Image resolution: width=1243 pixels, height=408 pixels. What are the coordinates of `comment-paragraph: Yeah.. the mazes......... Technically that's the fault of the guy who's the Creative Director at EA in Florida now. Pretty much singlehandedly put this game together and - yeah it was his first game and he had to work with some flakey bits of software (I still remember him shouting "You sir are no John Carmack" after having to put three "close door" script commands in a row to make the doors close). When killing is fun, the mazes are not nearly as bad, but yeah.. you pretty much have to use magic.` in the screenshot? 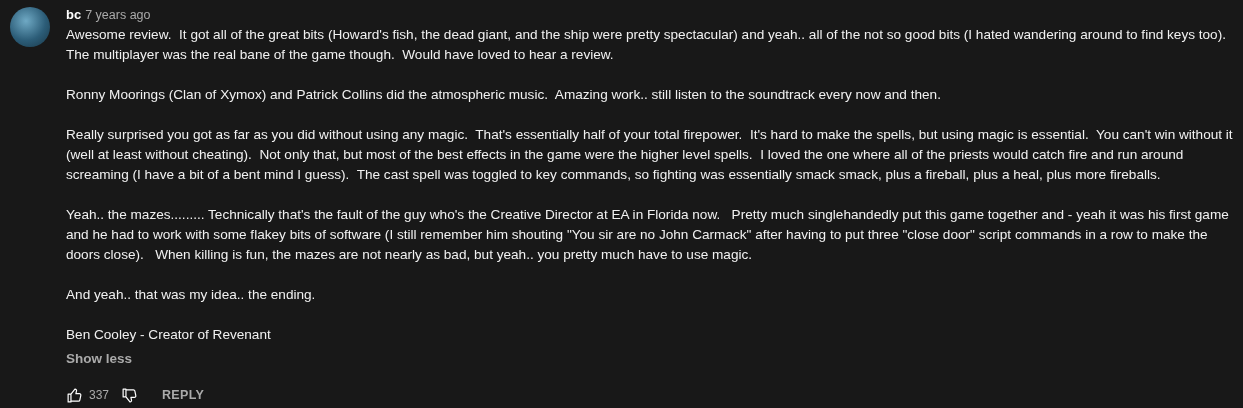 It's located at (648, 235).